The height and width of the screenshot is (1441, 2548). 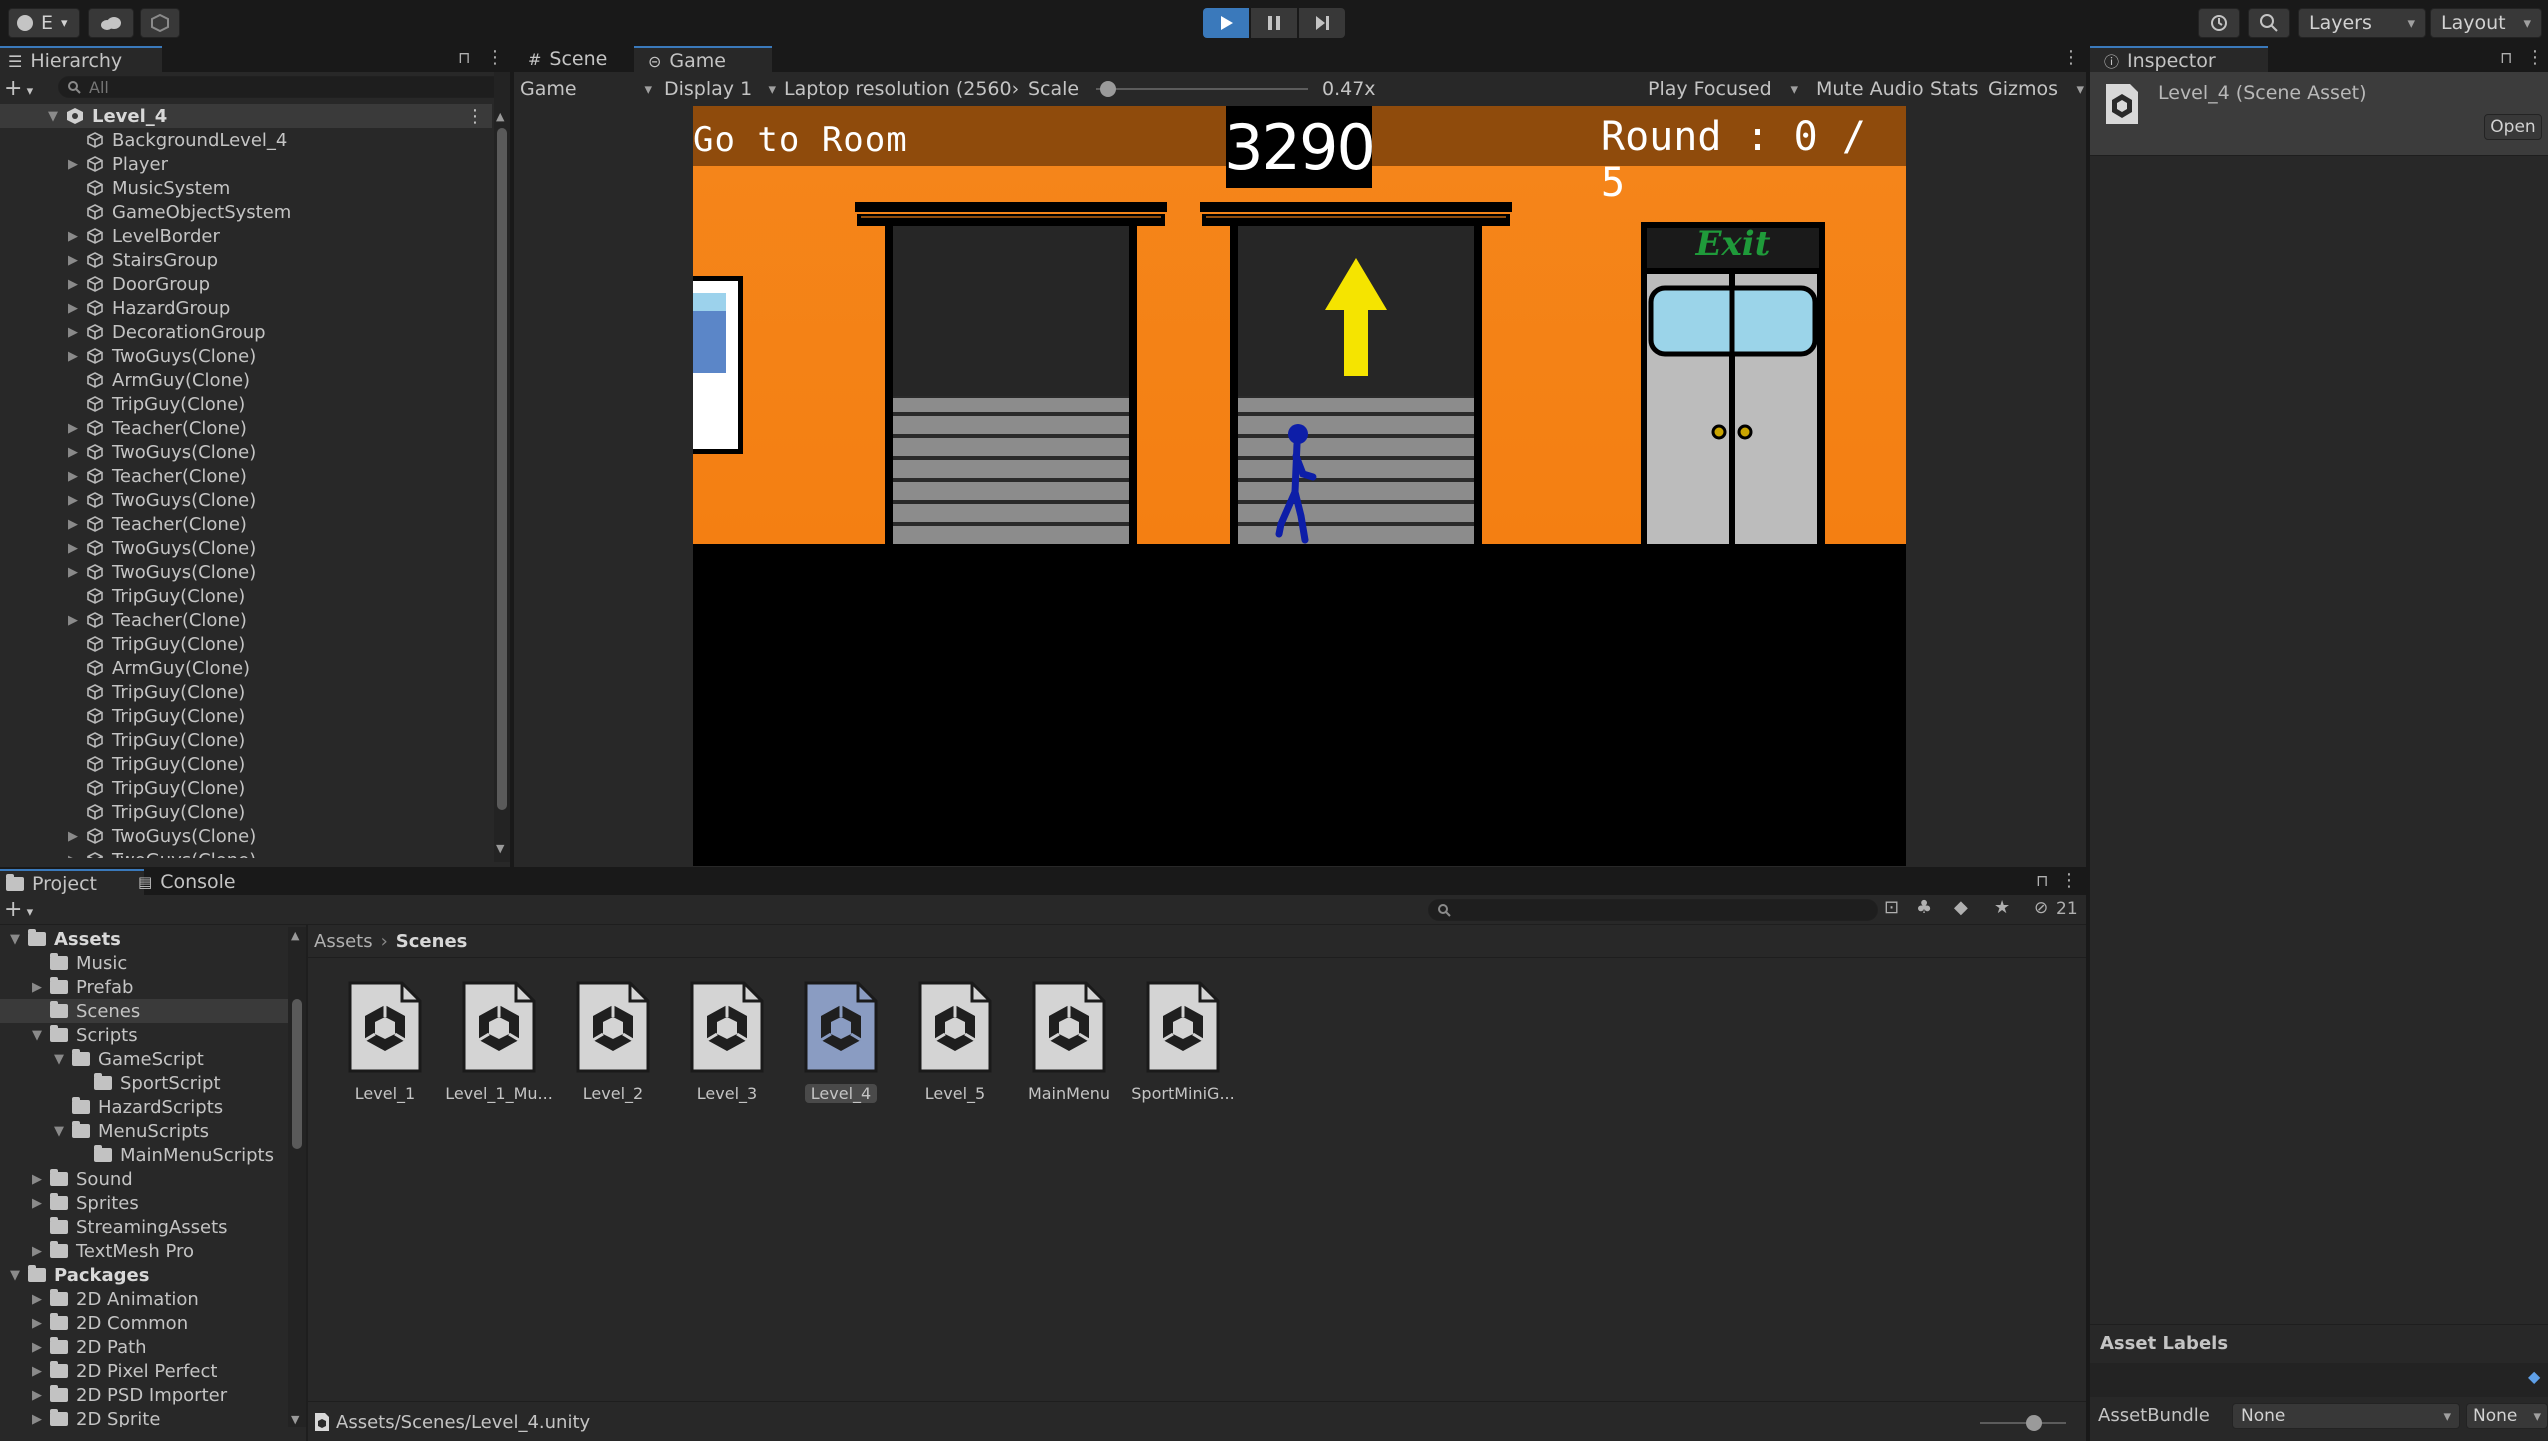 I want to click on folder-tree-item: ▼ Scripts, so click(x=144, y=1035).